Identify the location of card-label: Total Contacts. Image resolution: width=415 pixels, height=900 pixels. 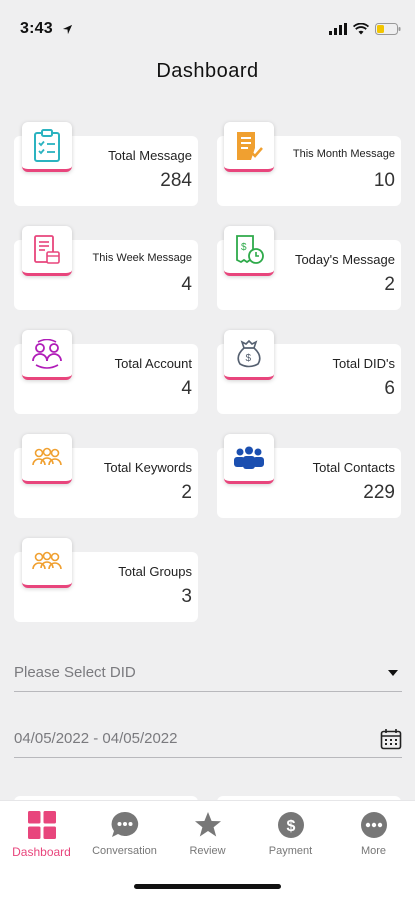
(353, 467).